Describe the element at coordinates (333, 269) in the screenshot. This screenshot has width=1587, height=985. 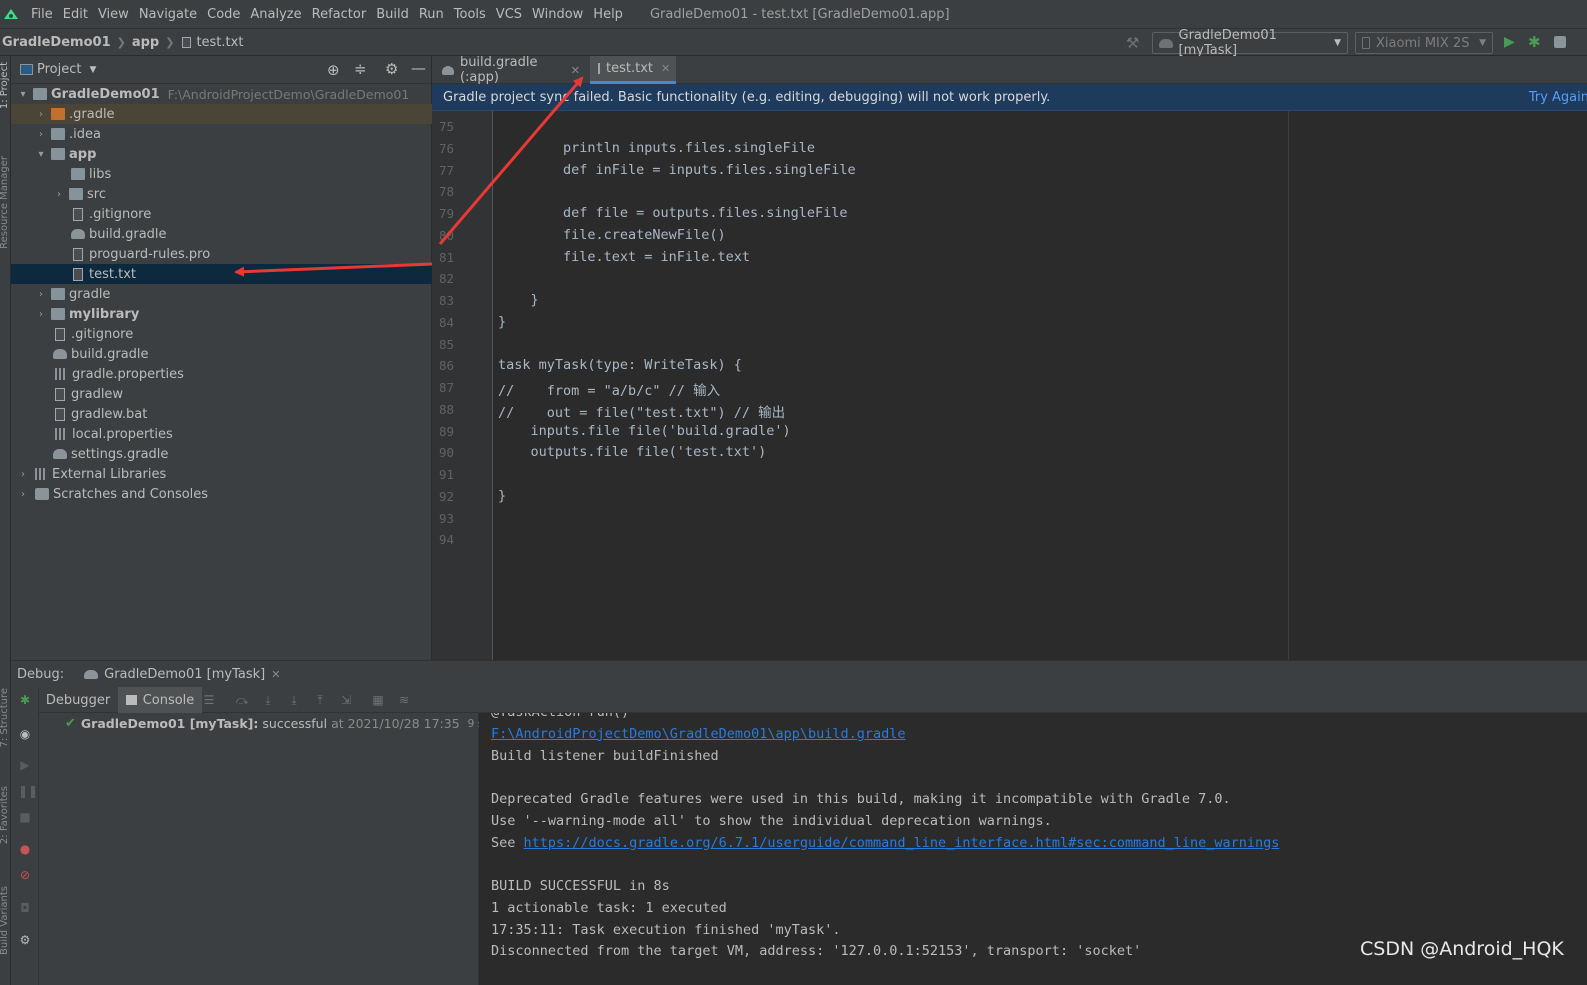
I see `arrow-to-test-txt` at that location.